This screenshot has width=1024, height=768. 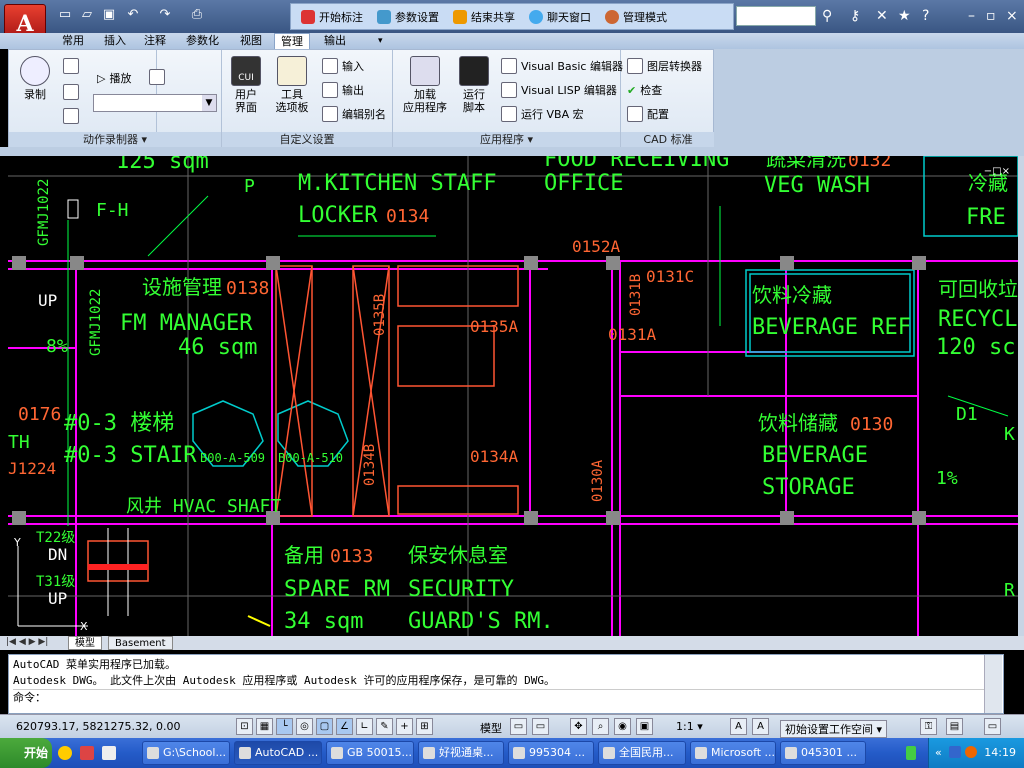 What do you see at coordinates (518, 726) in the screenshot?
I see `layout-icon: ▭` at bounding box center [518, 726].